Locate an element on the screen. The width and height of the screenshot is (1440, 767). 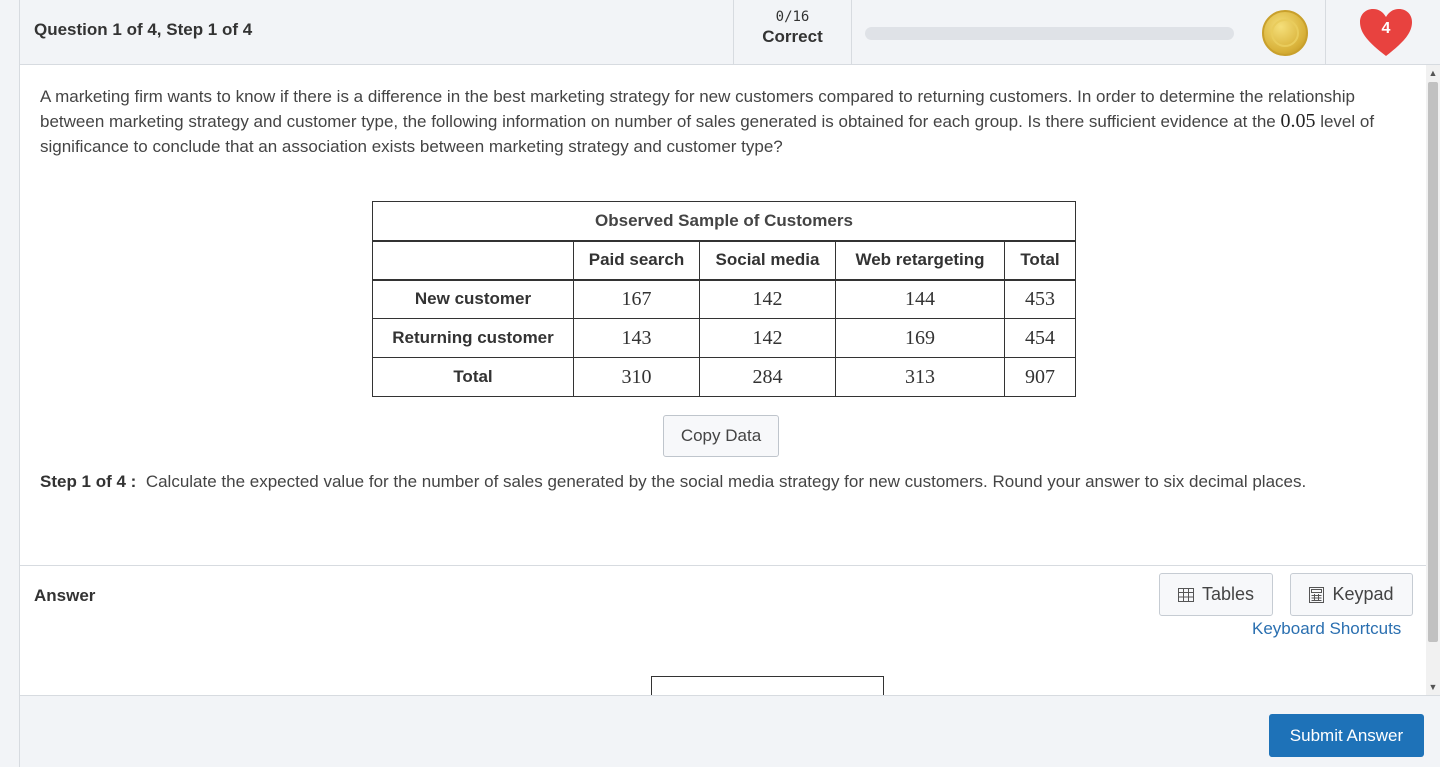
calculator-icon is located at coordinates (1317, 594).